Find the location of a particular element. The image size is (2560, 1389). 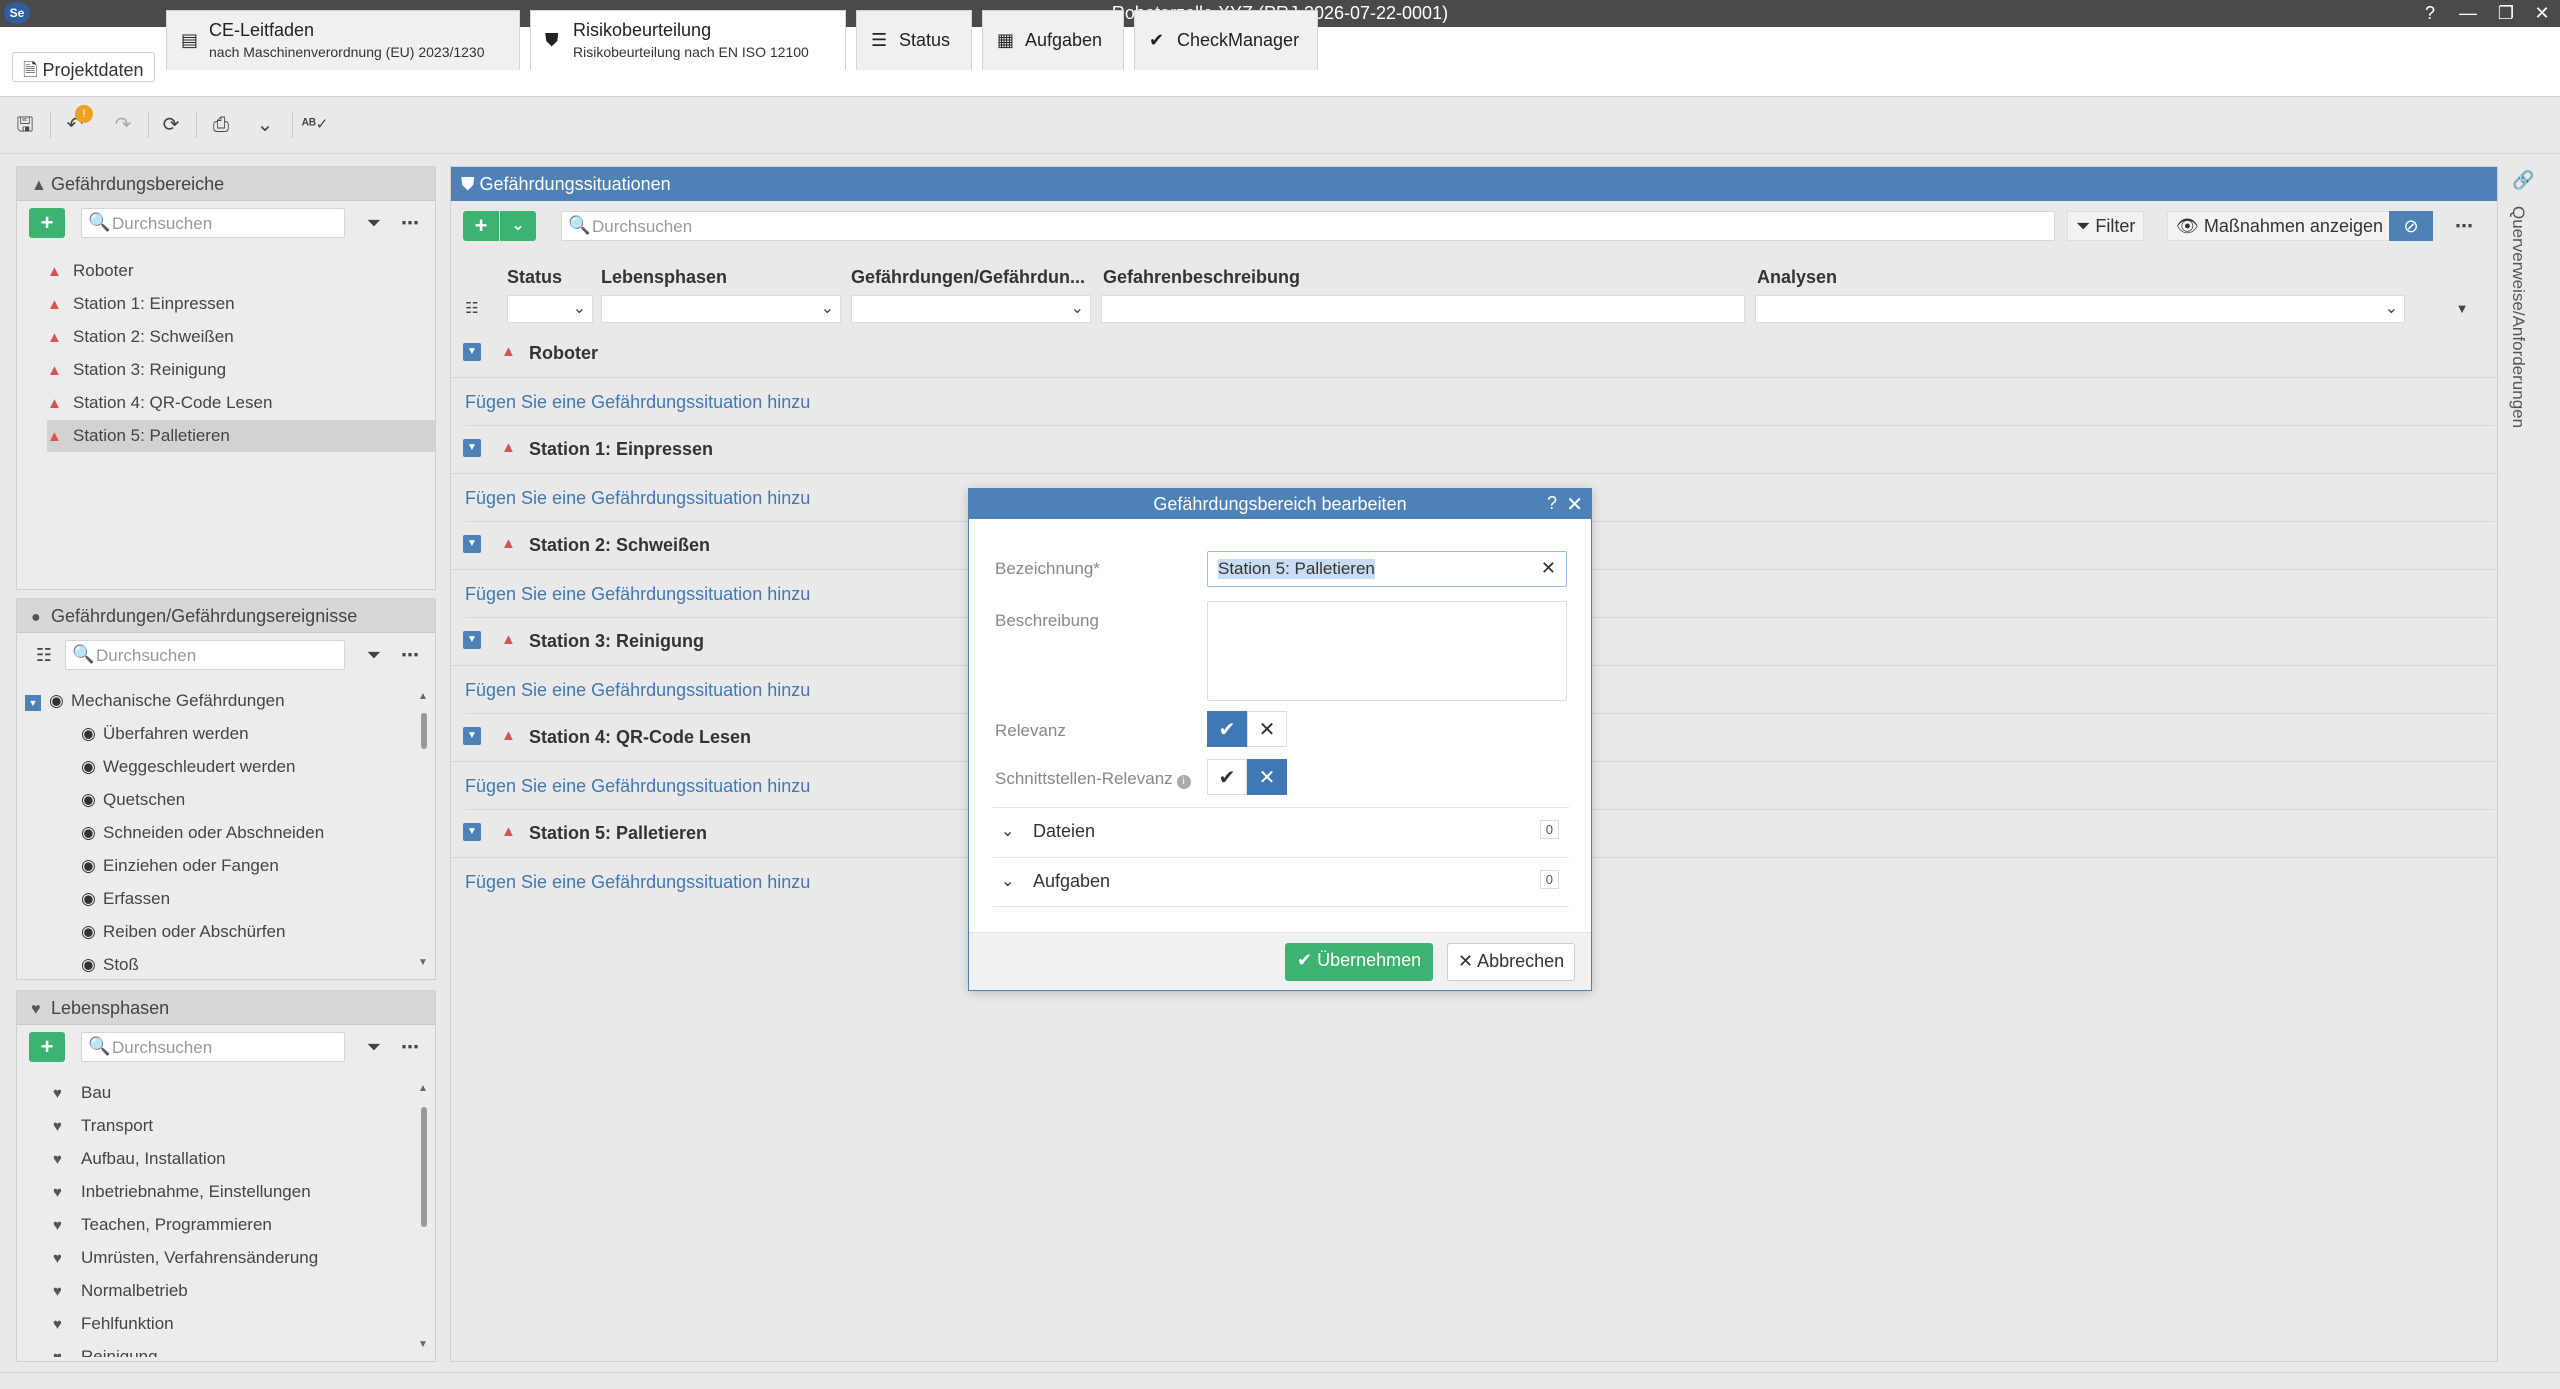

gefaehrdung-item: ◉ Einziehen oder Fangen is located at coordinates (180, 866).